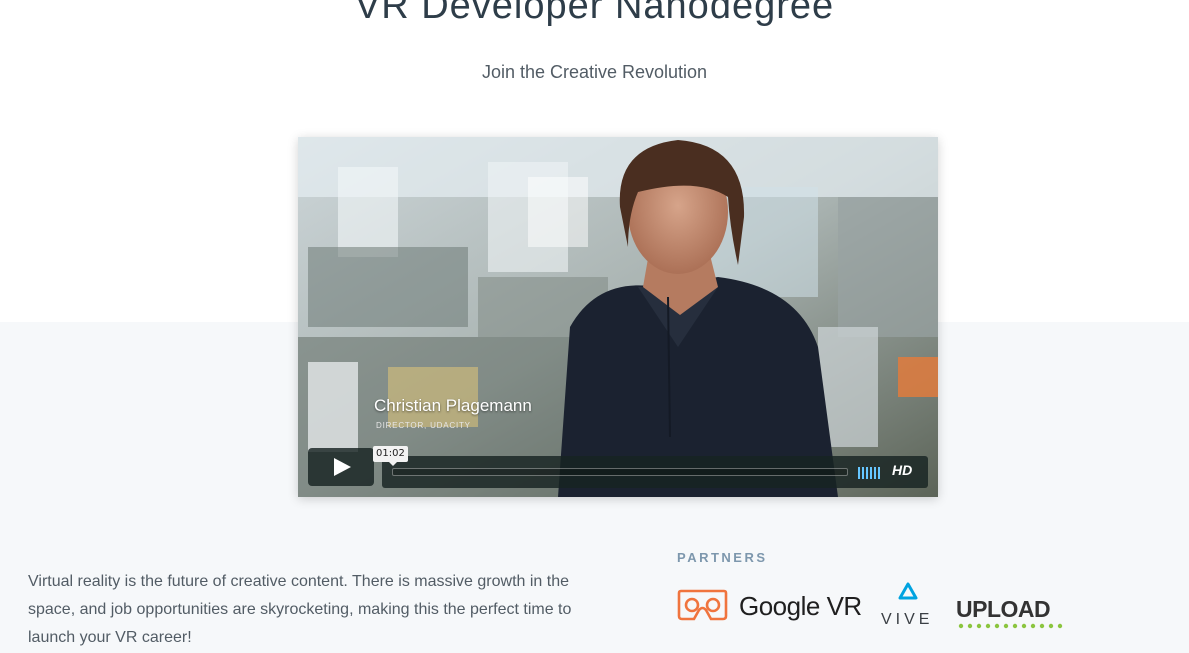  I want to click on cardboard-icon, so click(702, 605).